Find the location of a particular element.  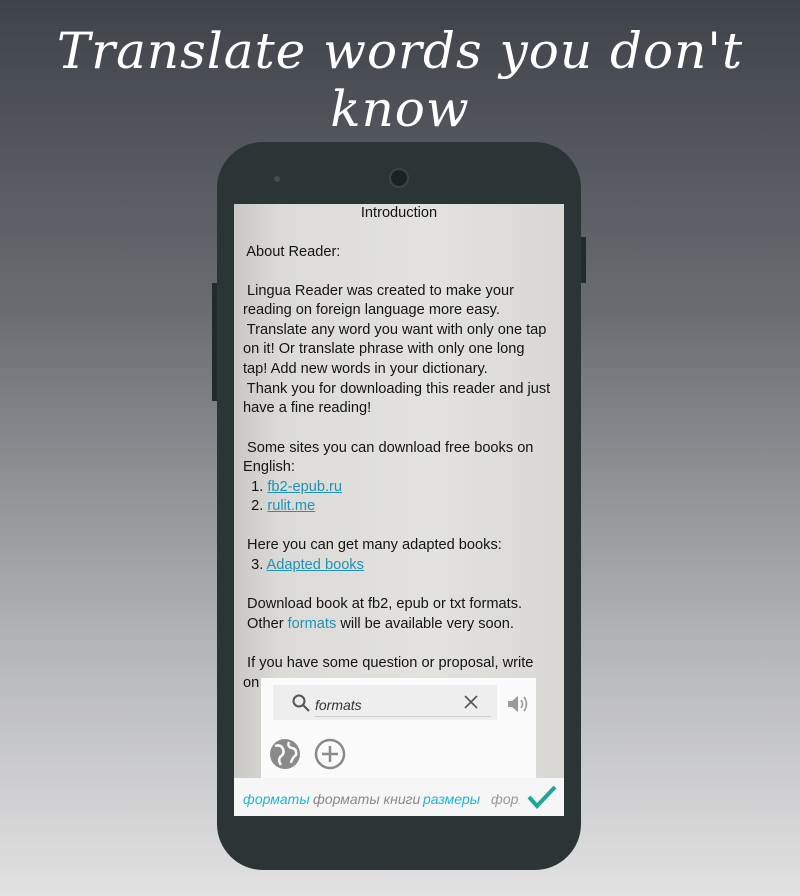

book-link: fb2-epub.ru is located at coordinates (304, 487).